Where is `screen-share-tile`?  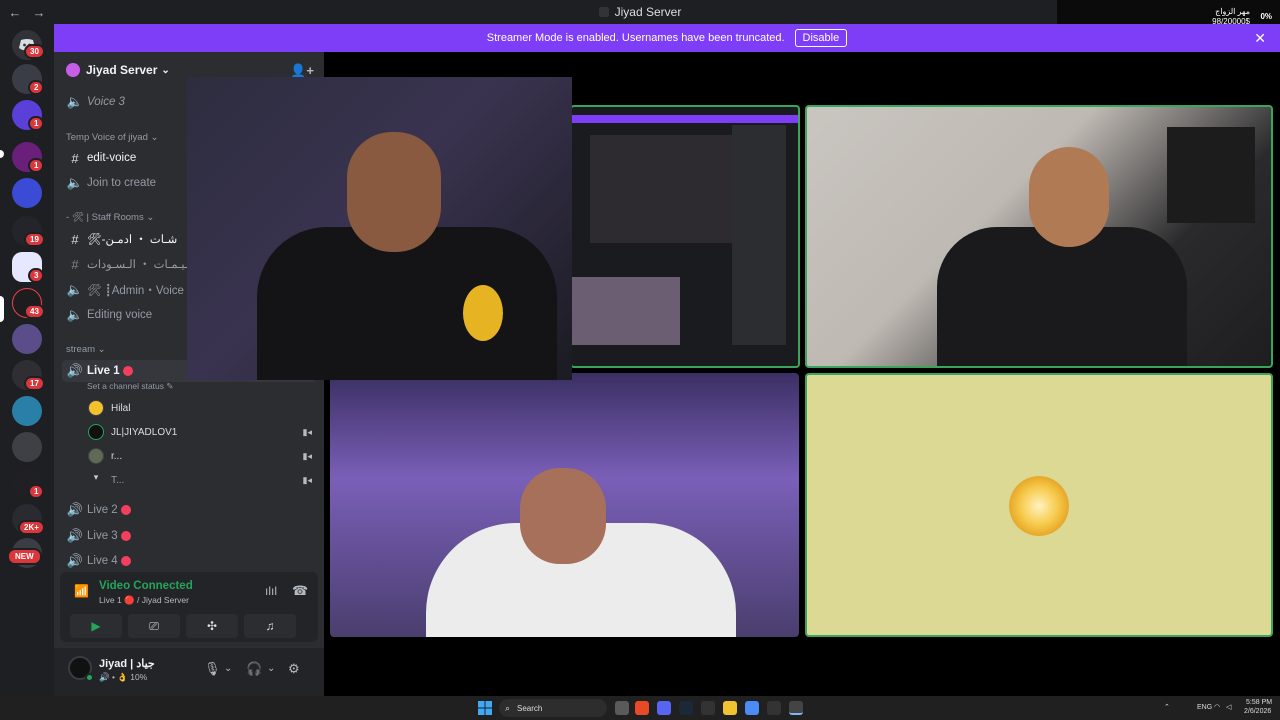 screen-share-tile is located at coordinates (685, 236).